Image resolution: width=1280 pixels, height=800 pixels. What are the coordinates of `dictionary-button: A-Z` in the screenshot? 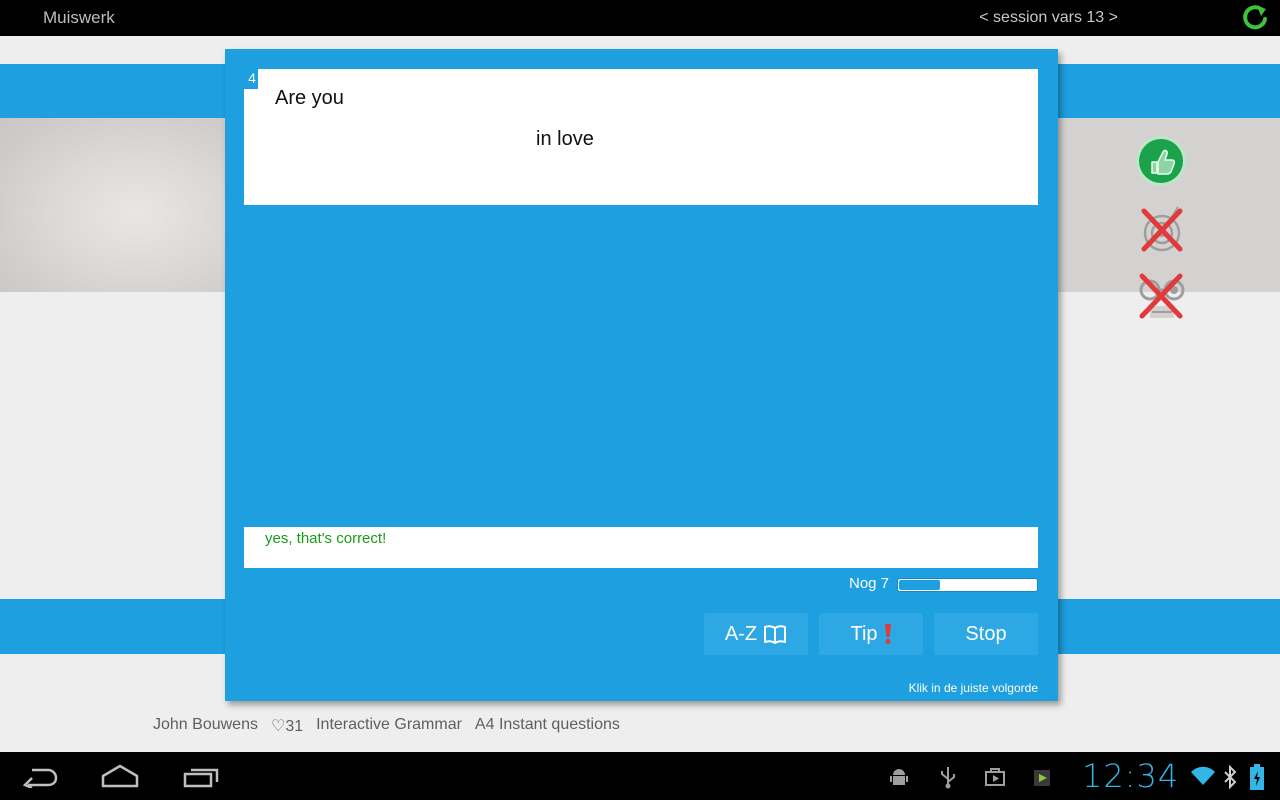 It's located at (756, 634).